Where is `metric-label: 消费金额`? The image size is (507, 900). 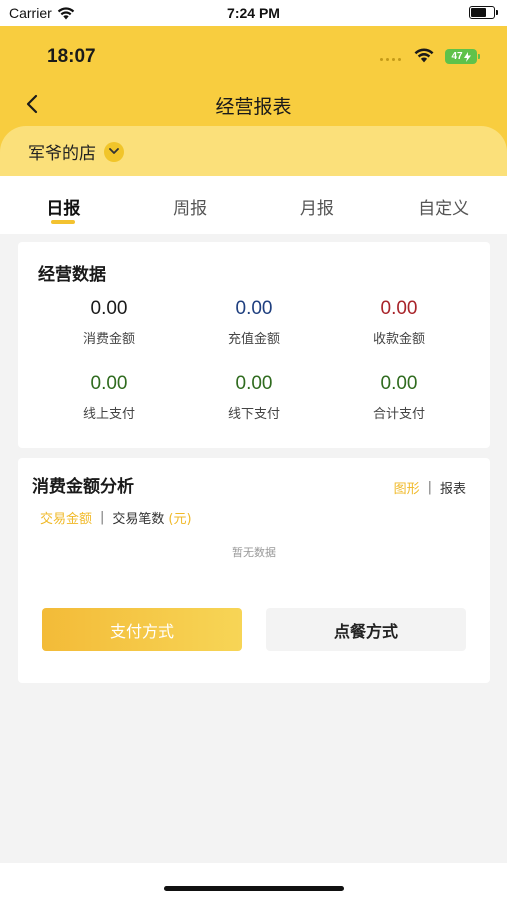 metric-label: 消费金额 is located at coordinates (108, 339).